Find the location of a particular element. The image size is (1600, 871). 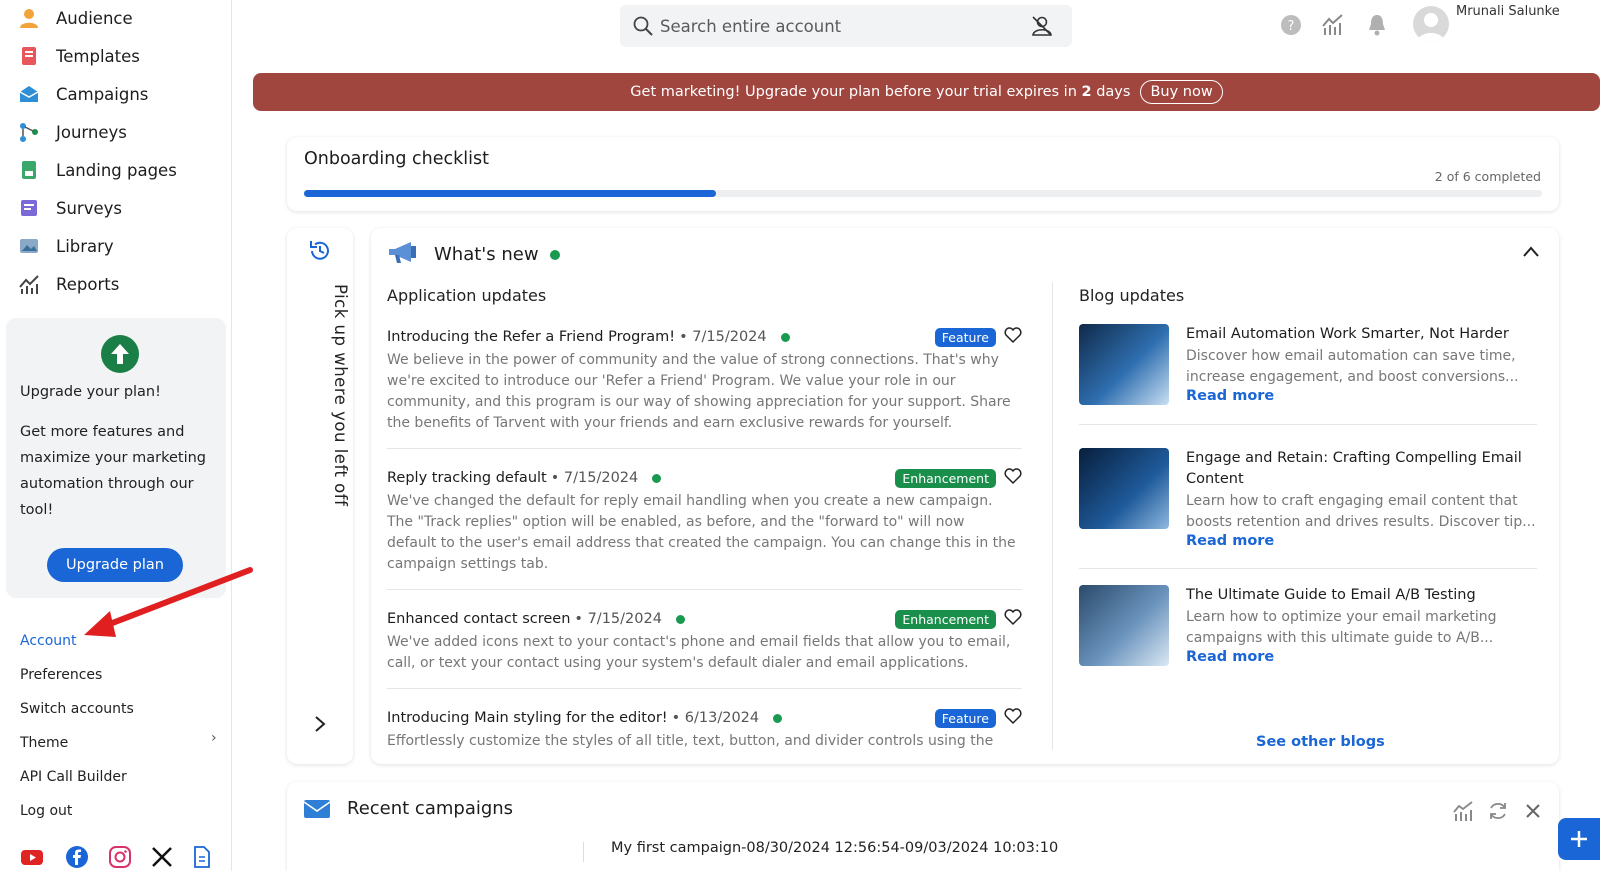

onboarding-progress-fill is located at coordinates (510, 193).